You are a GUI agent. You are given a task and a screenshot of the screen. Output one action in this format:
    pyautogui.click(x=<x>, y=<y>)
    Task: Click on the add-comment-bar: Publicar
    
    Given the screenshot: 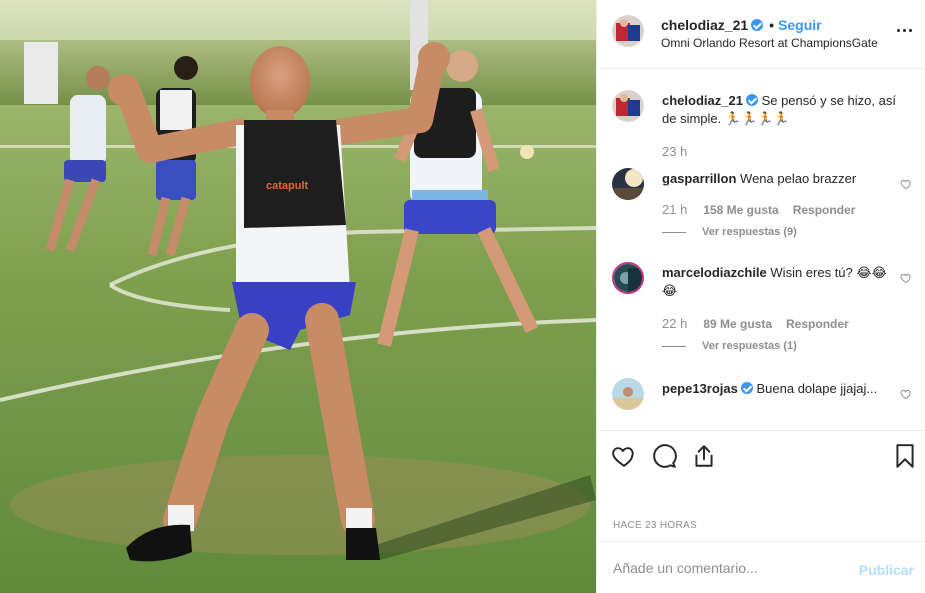 What is the action you would take?
    pyautogui.click(x=761, y=567)
    